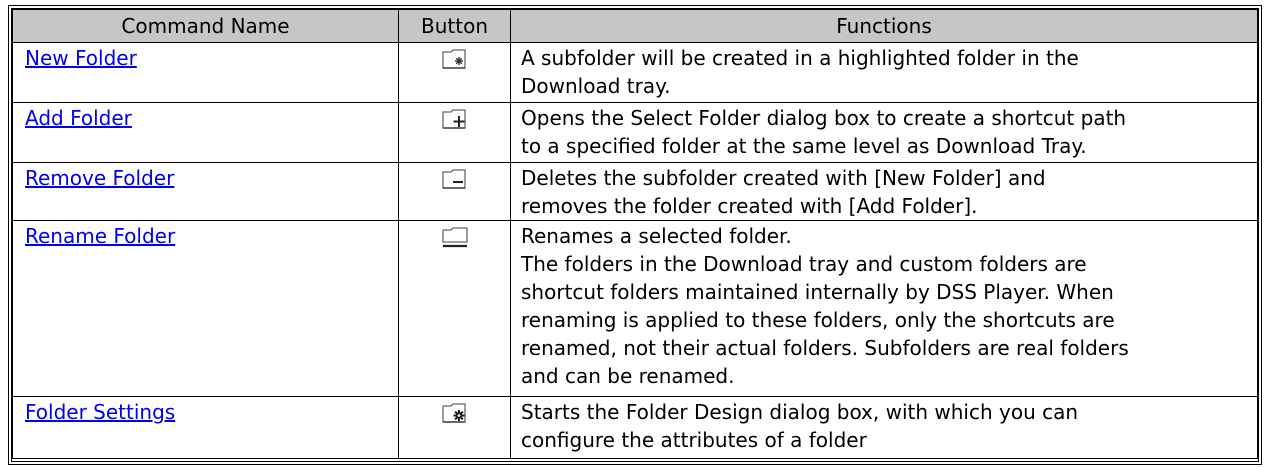 The width and height of the screenshot is (1268, 468). I want to click on function-line: configure the attributes of a folder, so click(694, 440).